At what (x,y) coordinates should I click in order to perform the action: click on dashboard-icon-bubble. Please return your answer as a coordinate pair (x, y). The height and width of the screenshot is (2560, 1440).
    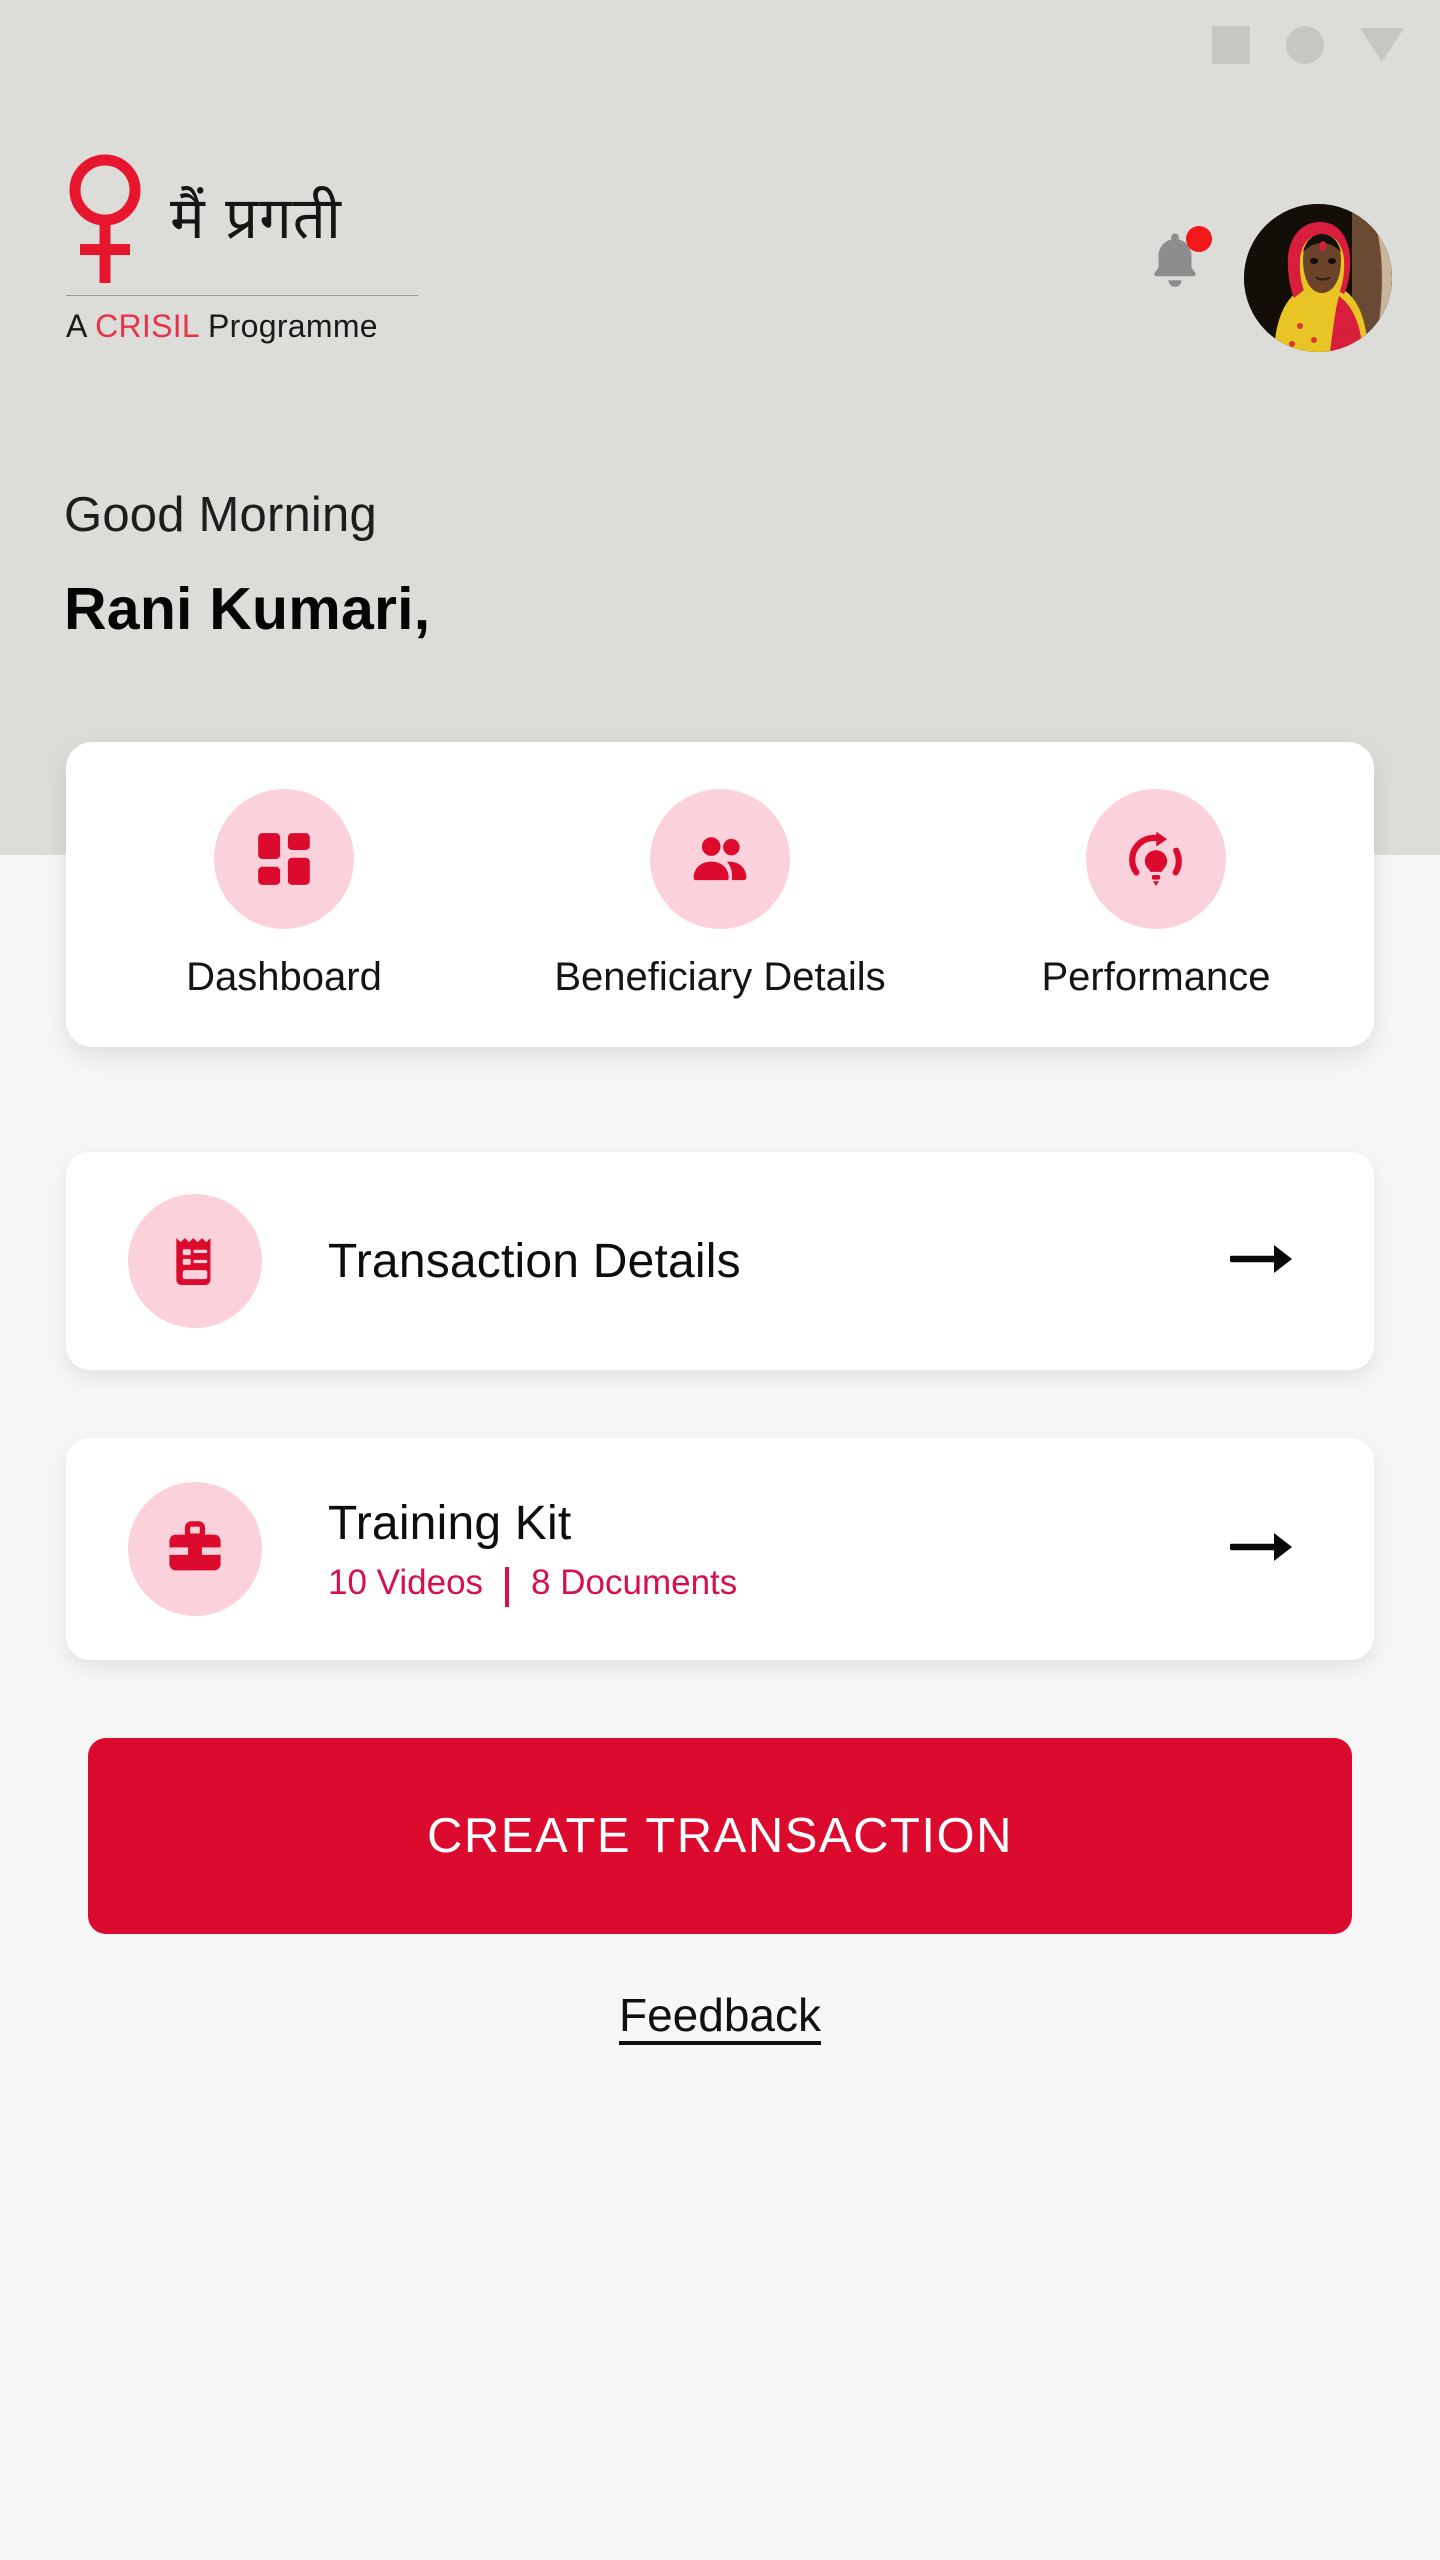
    Looking at the image, I should click on (284, 859).